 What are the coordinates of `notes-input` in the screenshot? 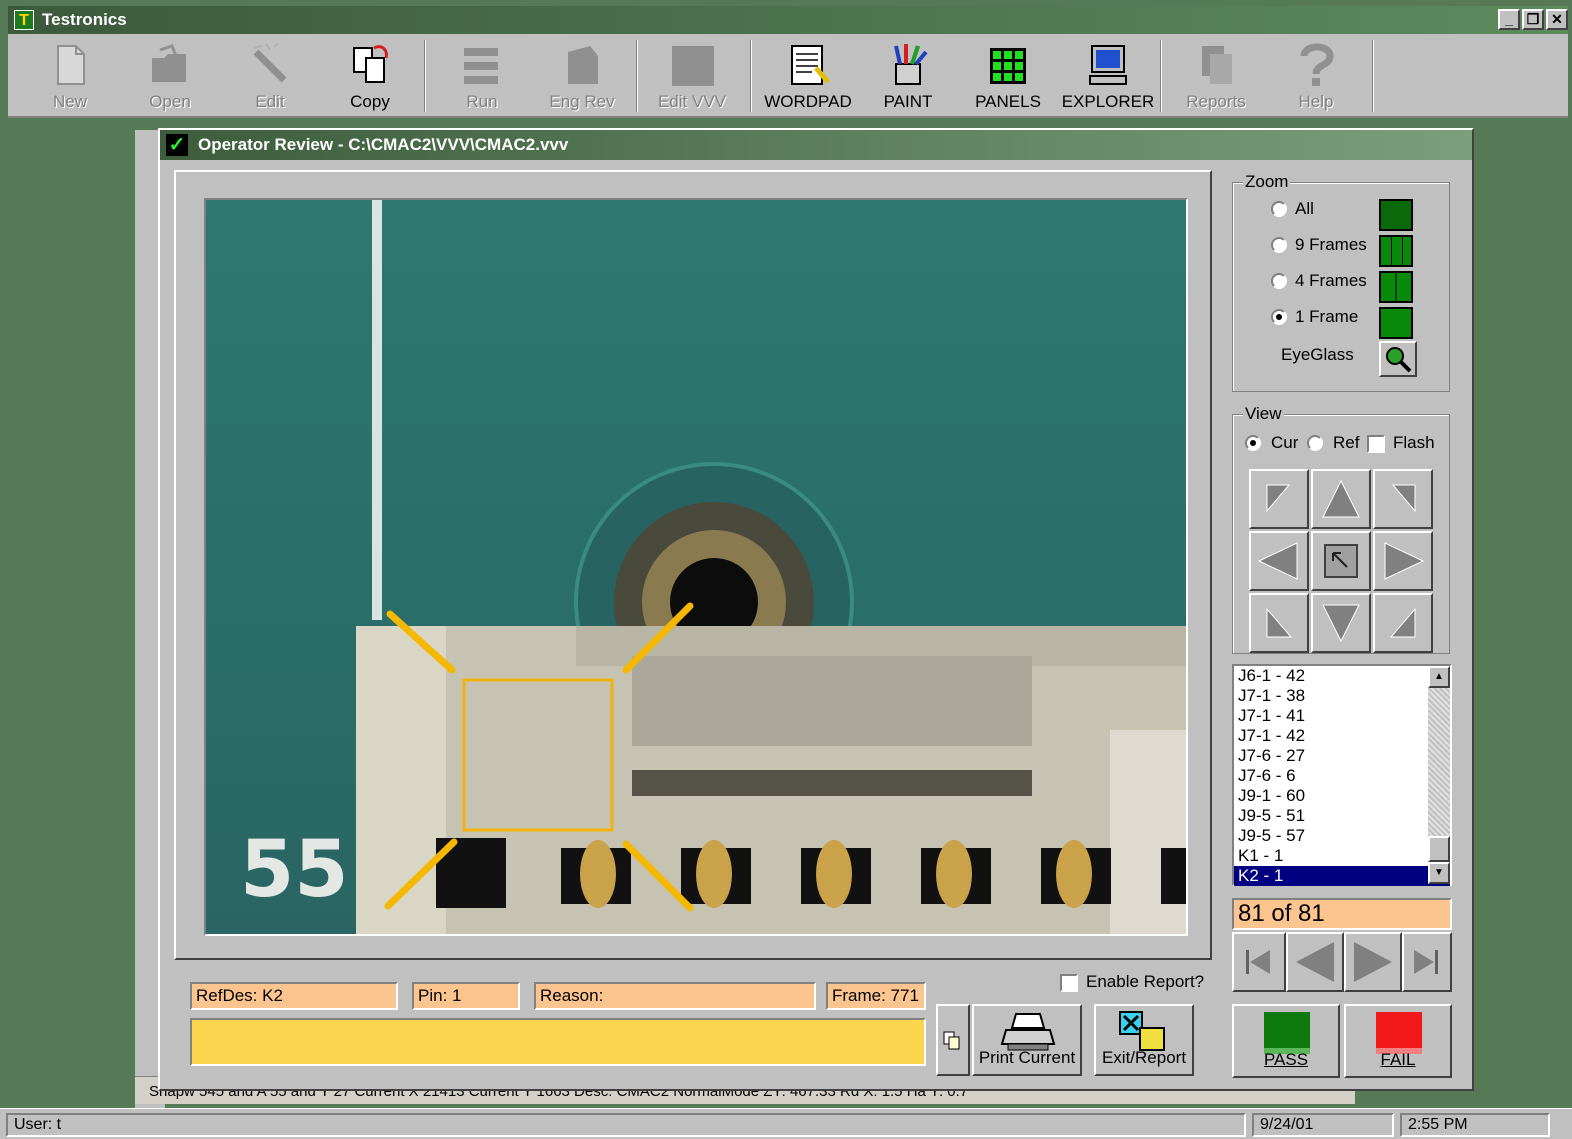 It's located at (558, 1042).